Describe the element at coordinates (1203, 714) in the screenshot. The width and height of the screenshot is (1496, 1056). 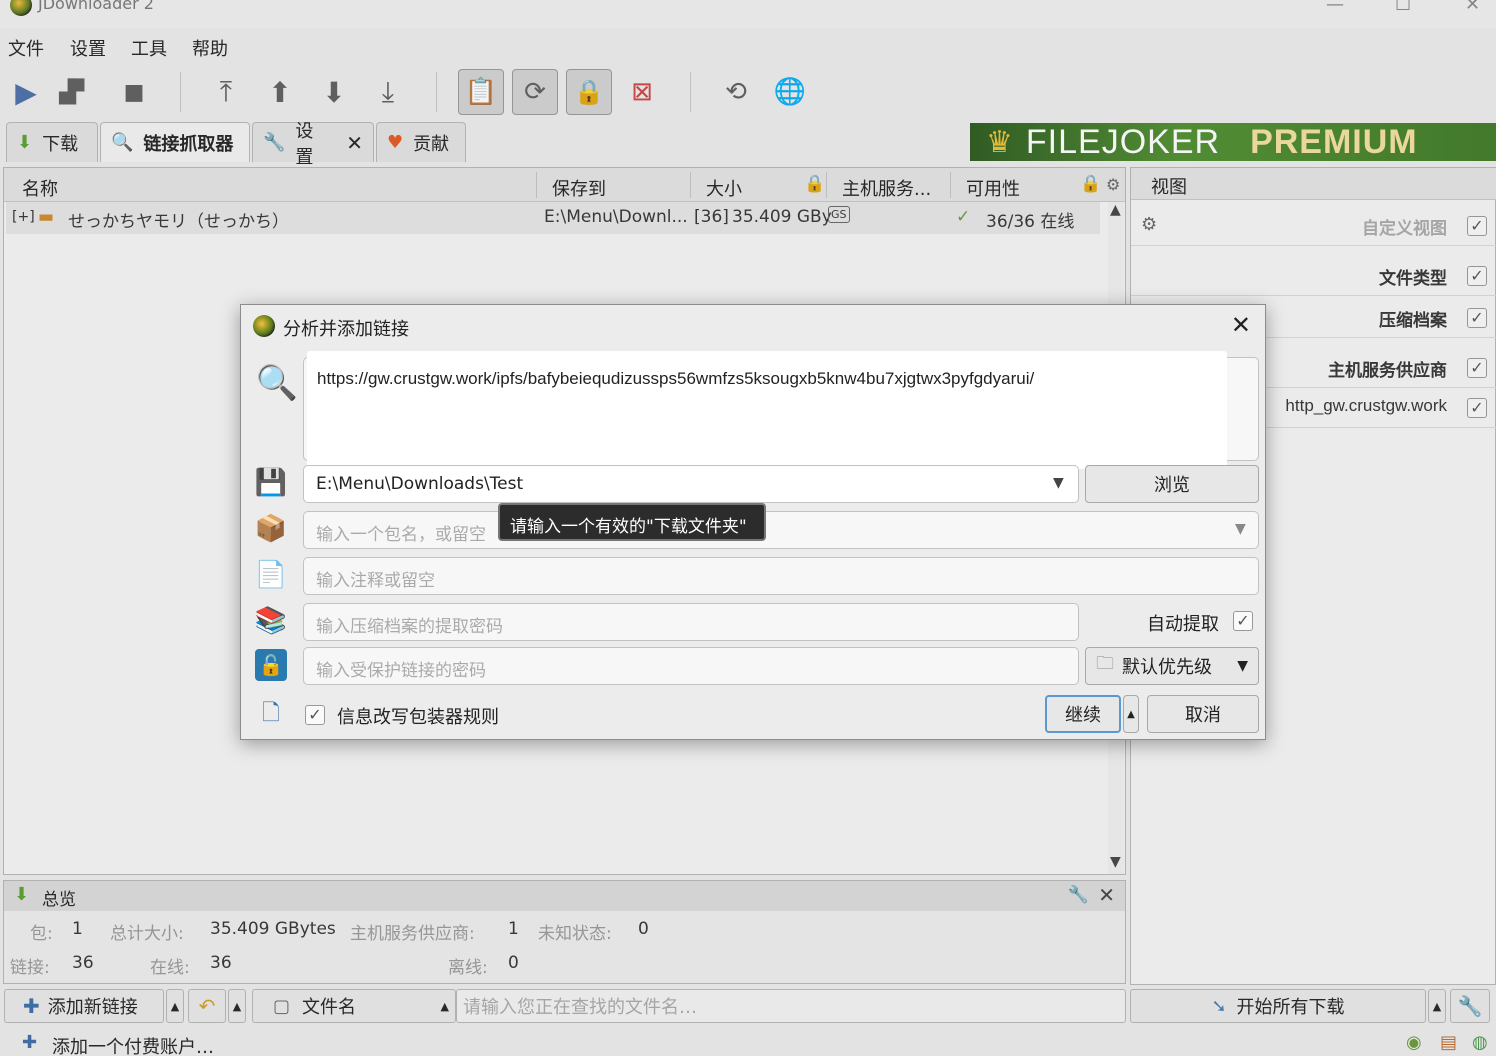
I see `cancel-button: 取消` at that location.